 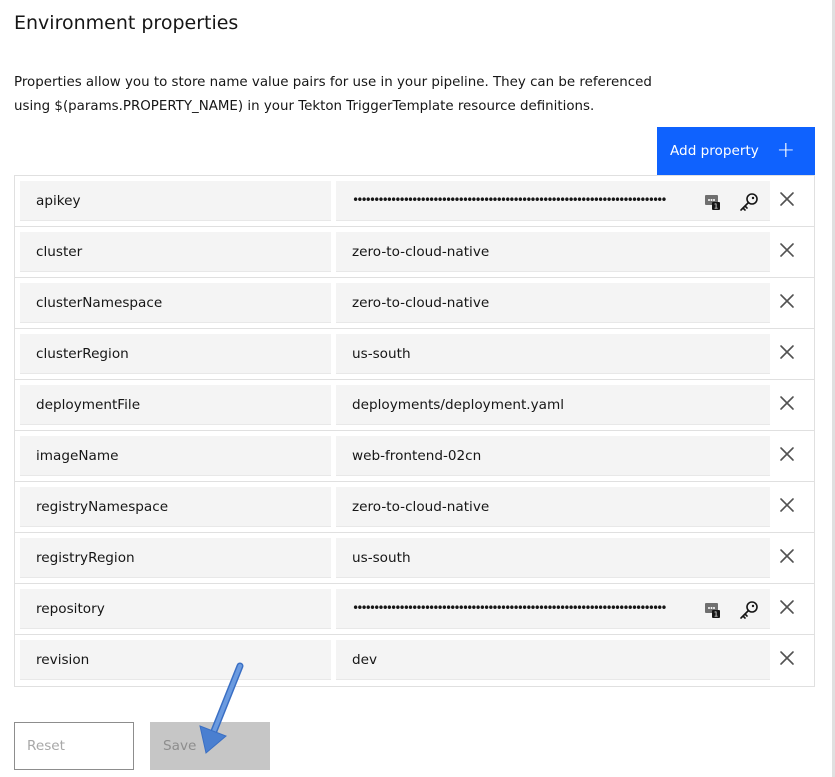 What do you see at coordinates (175, 252) in the screenshot?
I see `property-name-input: cluster` at bounding box center [175, 252].